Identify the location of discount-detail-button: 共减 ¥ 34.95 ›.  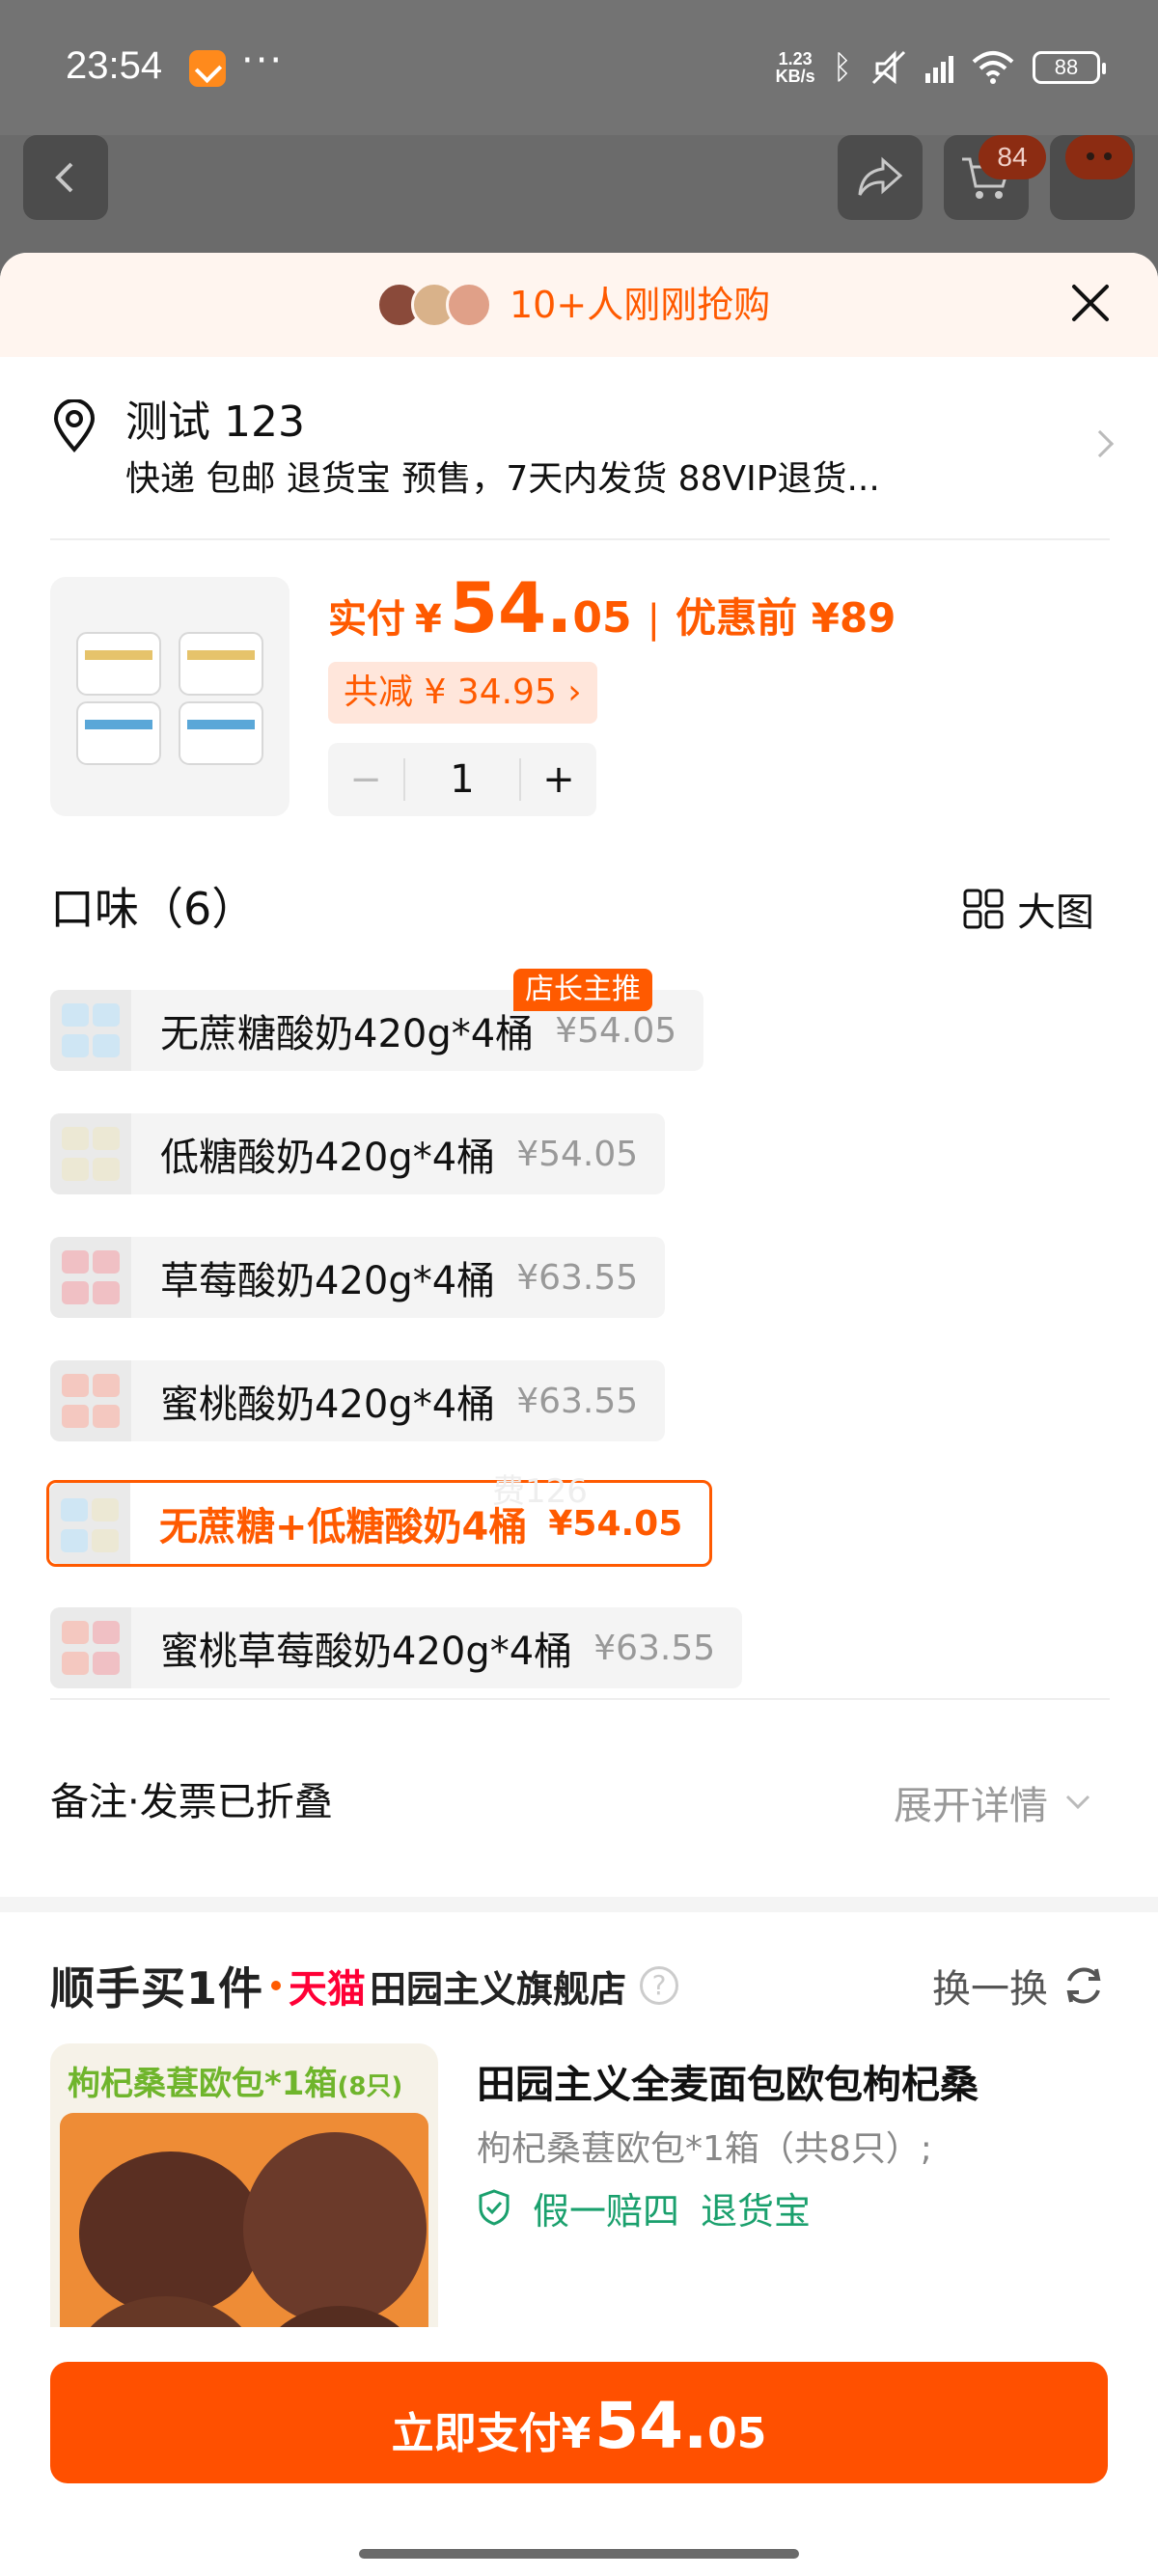
(462, 693).